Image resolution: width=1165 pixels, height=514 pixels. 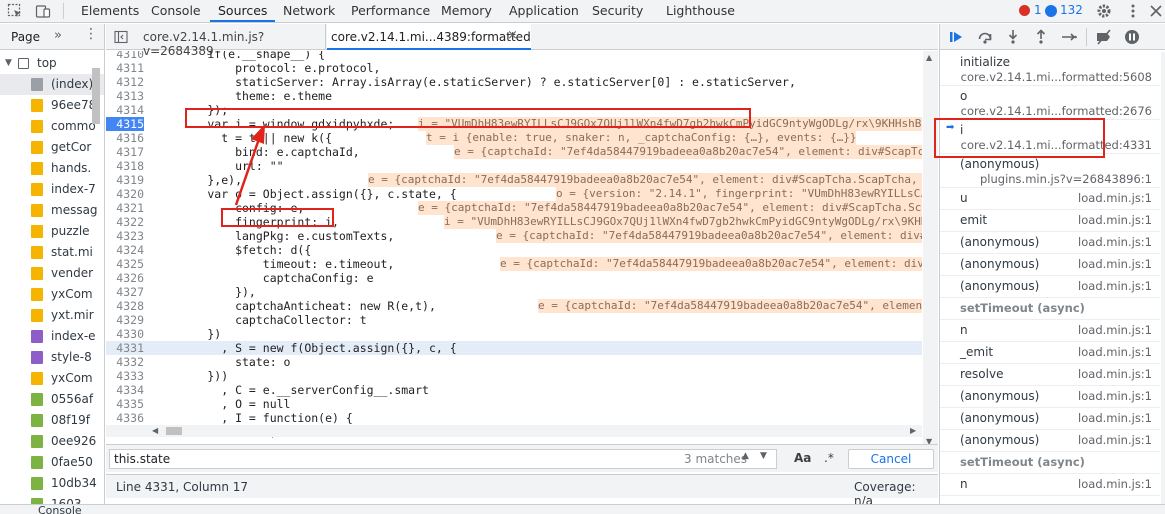 I want to click on tab-application: Application, so click(x=544, y=11).